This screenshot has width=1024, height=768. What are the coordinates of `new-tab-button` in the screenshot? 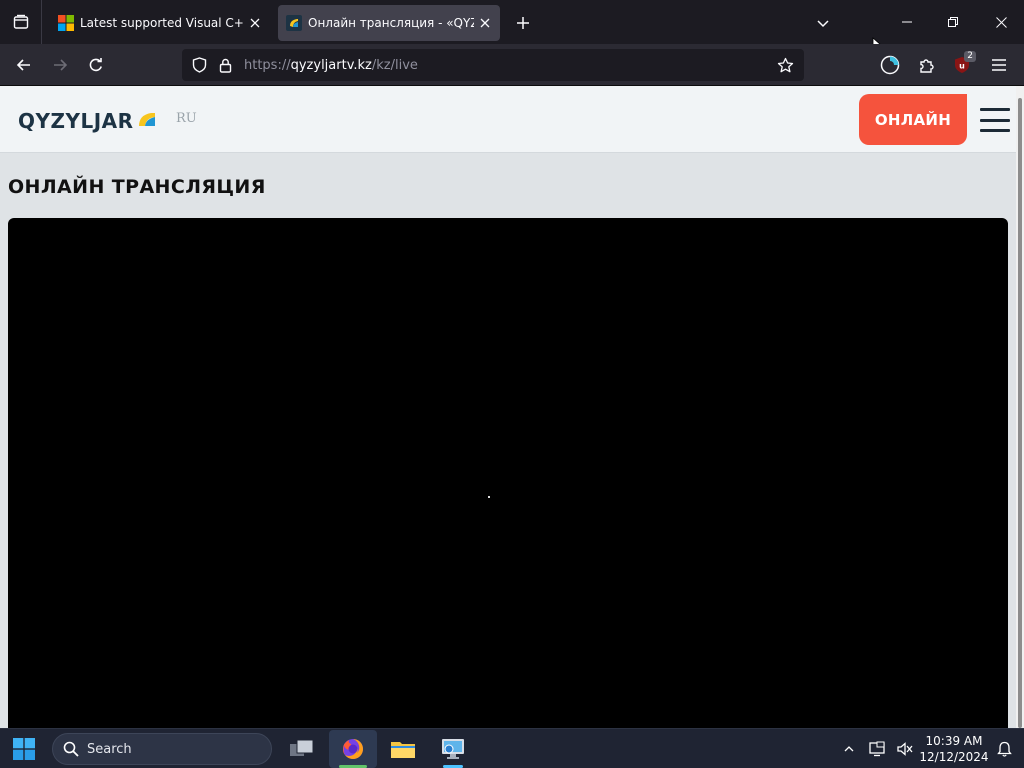 It's located at (523, 23).